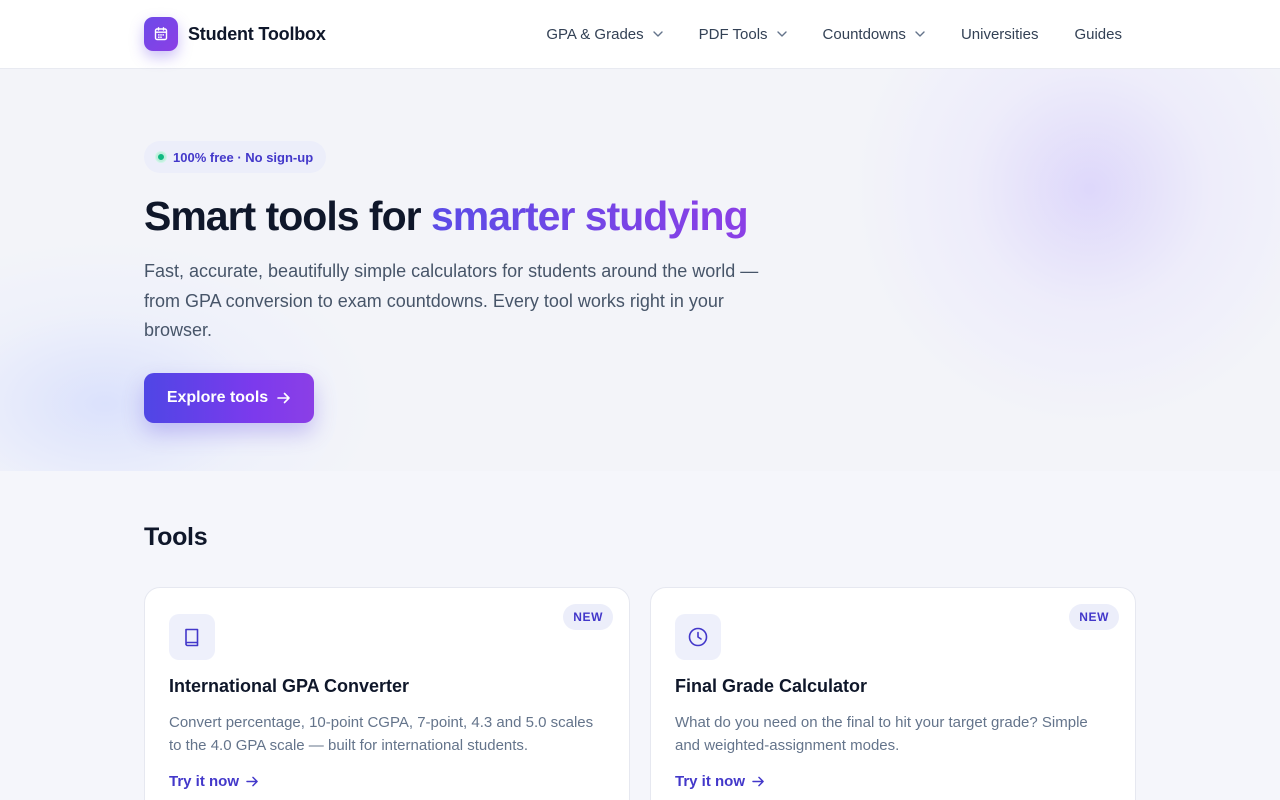  I want to click on nav-label: GPA & Grades, so click(595, 34).